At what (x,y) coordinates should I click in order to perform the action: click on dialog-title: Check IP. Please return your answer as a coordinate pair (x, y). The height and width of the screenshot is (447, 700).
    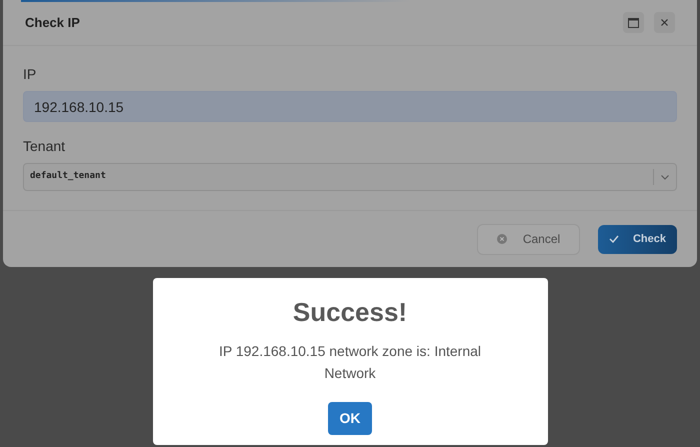
    Looking at the image, I should click on (52, 23).